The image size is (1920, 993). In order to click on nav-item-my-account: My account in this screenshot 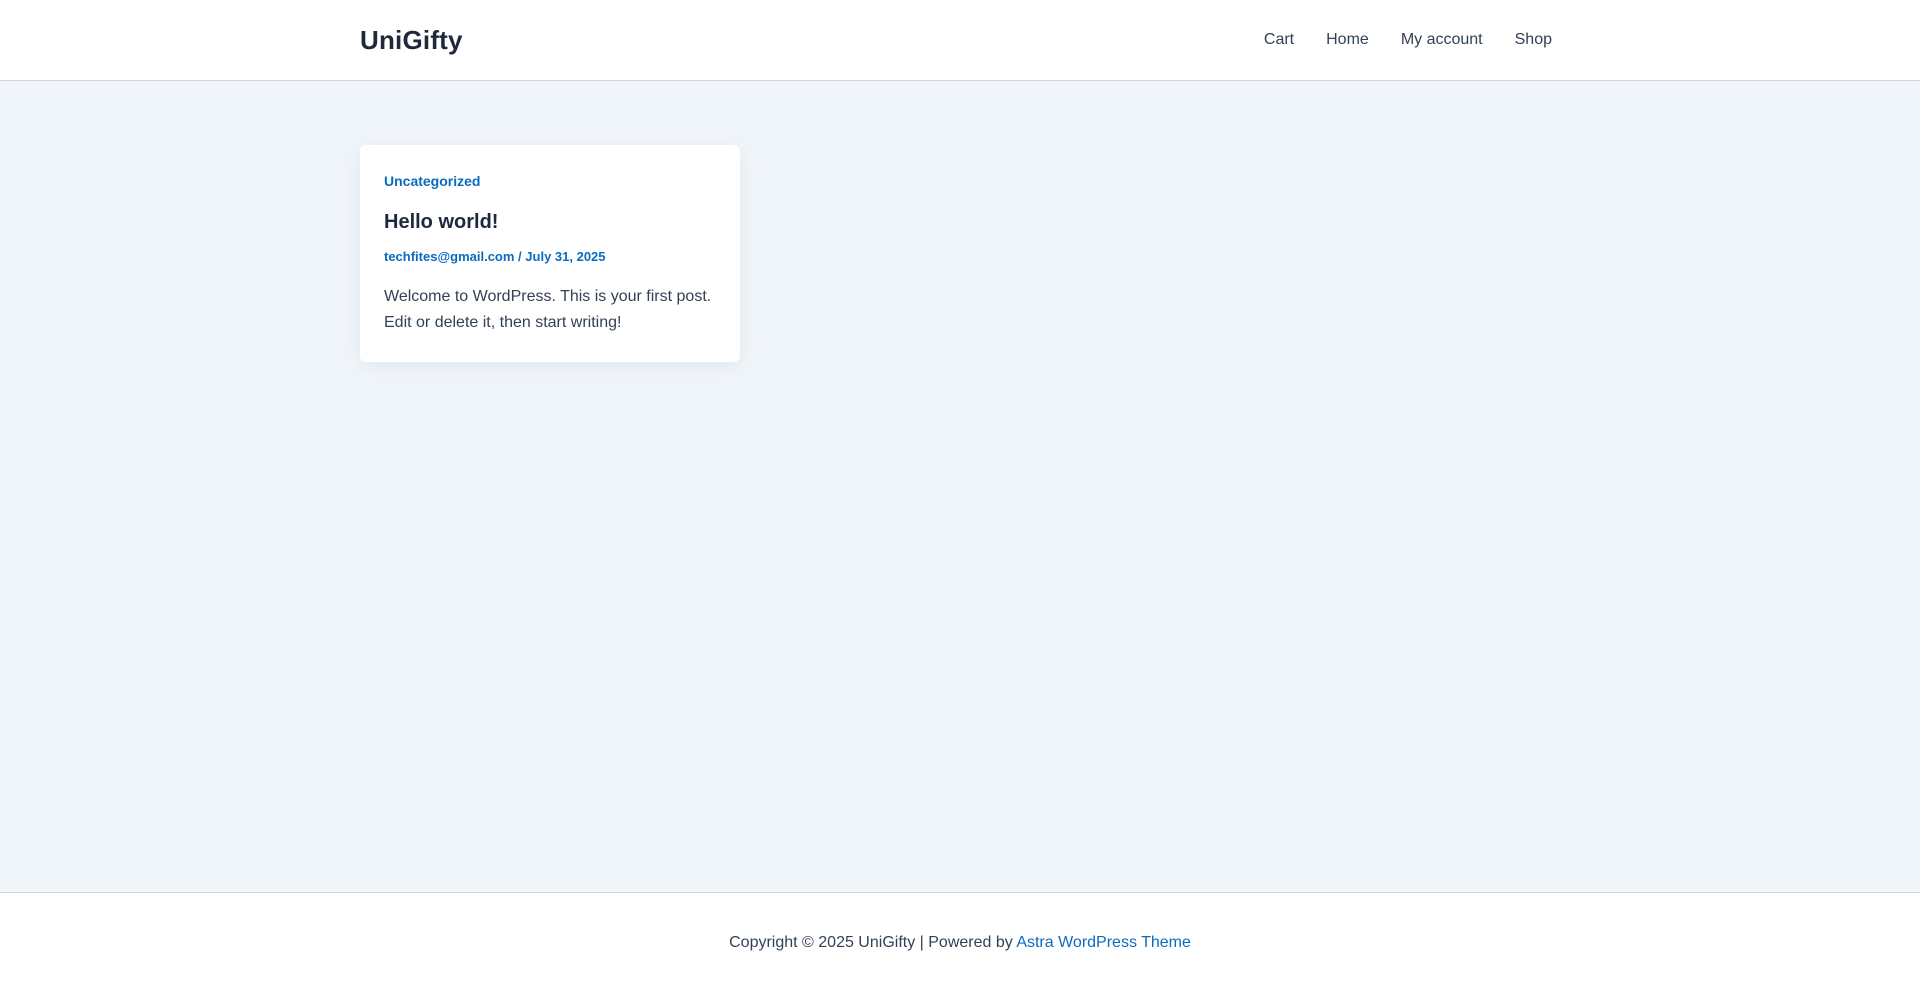, I will do `click(1442, 40)`.